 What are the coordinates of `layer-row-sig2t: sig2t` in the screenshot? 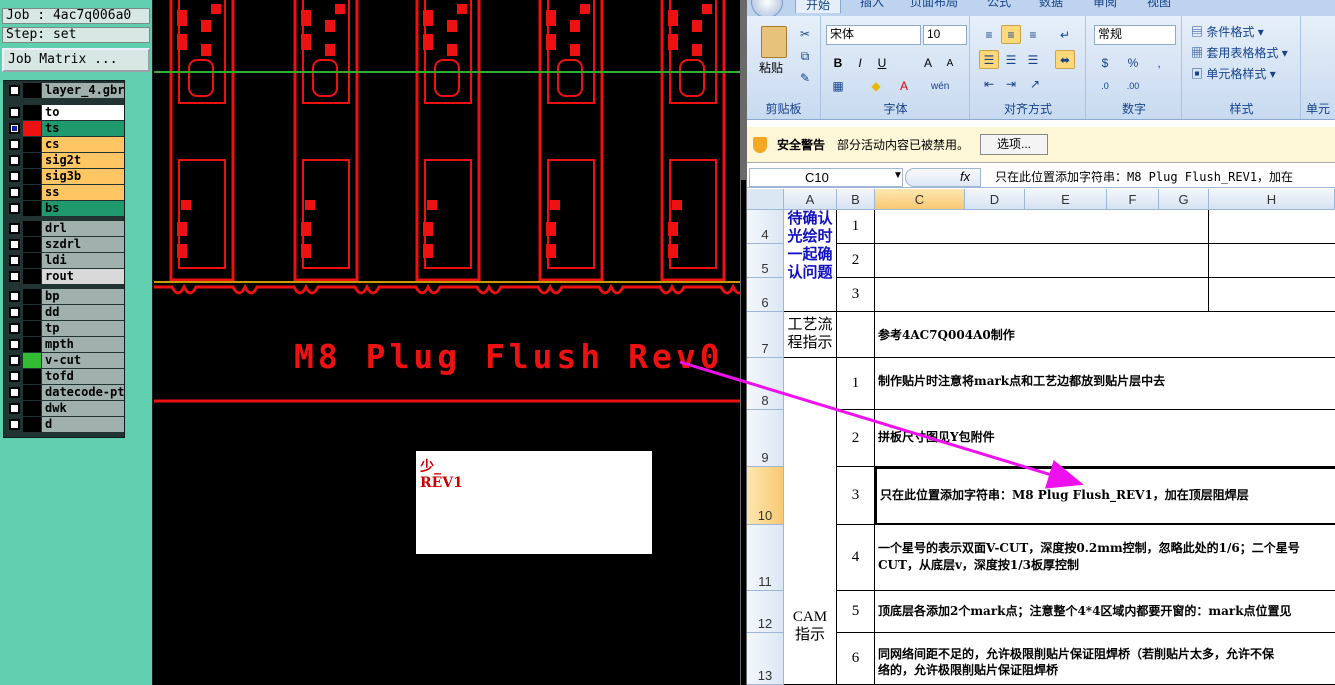 It's located at (65, 160).